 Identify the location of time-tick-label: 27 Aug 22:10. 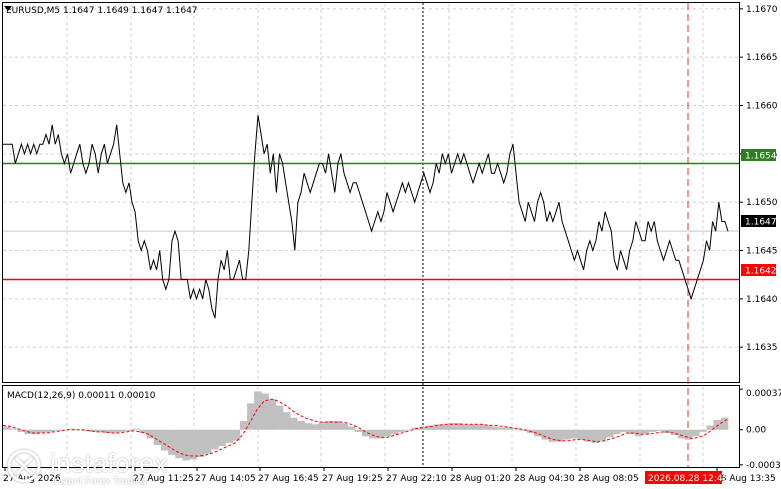
(416, 479).